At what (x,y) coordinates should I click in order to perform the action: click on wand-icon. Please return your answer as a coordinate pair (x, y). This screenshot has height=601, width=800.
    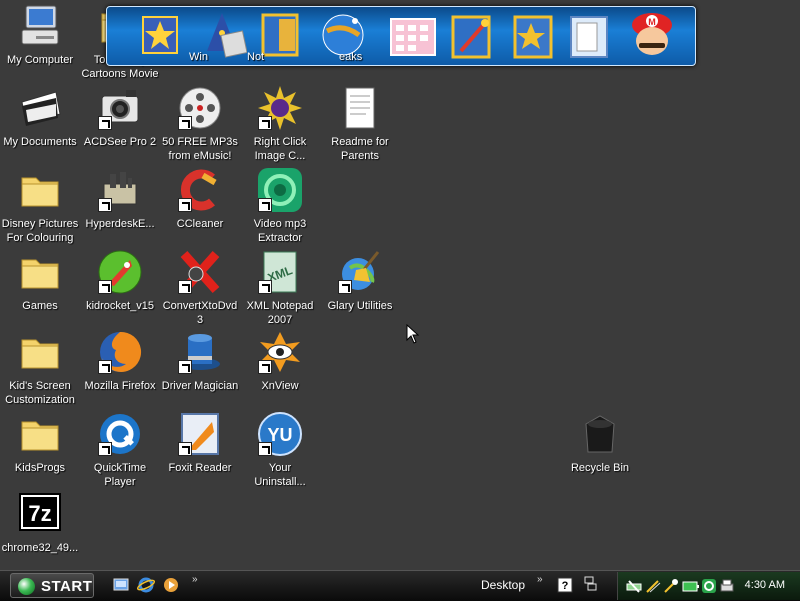
    Looking at the image, I should click on (653, 586).